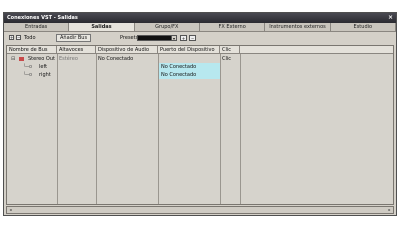 The height and width of the screenshot is (240, 400). Describe the element at coordinates (12, 59) in the screenshot. I see `tree-toggle-icon: ⊟` at that location.